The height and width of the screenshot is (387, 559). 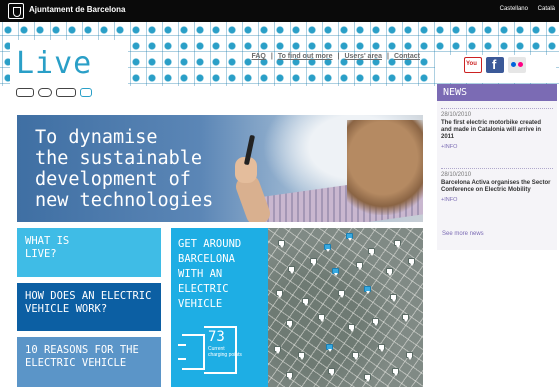 I want to click on news-heading: NEWS, so click(x=497, y=92).